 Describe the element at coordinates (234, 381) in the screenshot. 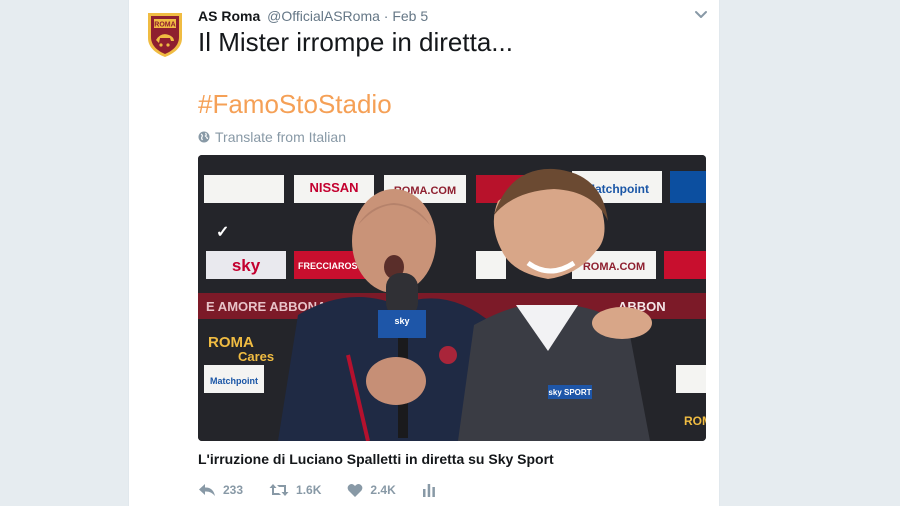

I see `svg-text: Matchpoint` at that location.